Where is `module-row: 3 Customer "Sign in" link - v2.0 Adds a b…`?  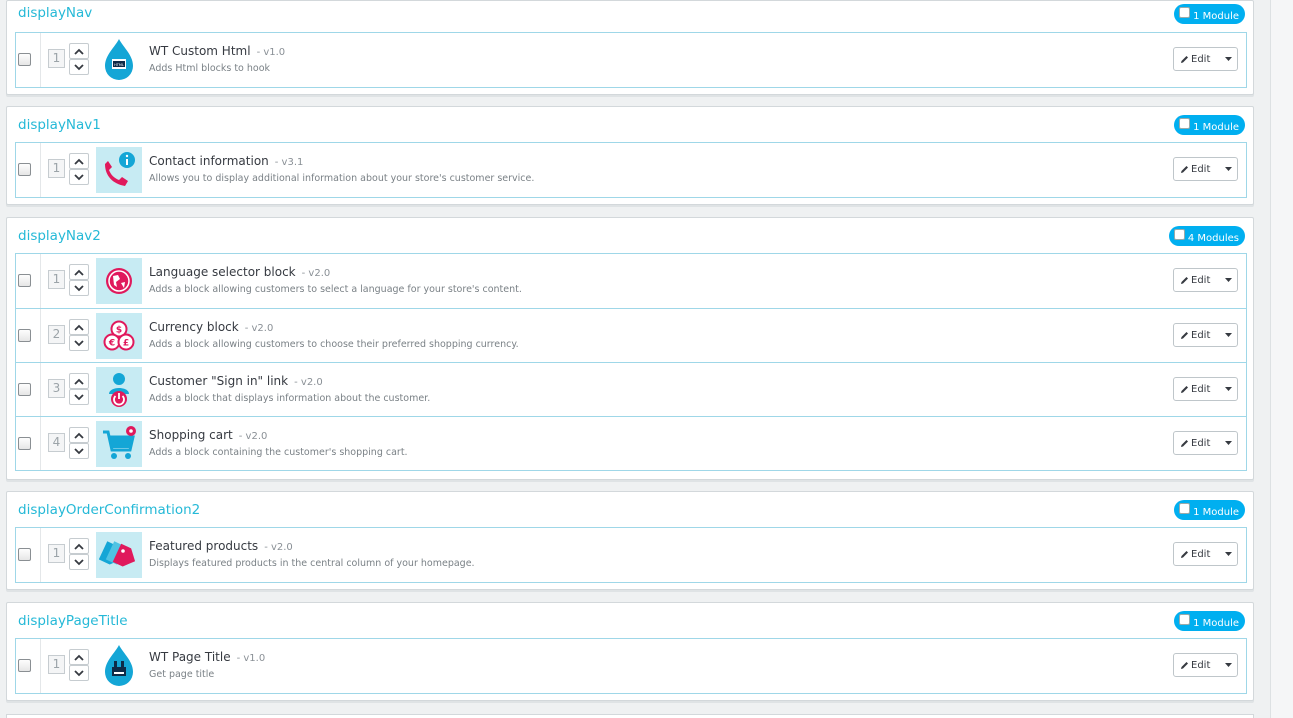
module-row: 3 Customer "Sign in" link - v2.0 Adds a b… is located at coordinates (631, 389).